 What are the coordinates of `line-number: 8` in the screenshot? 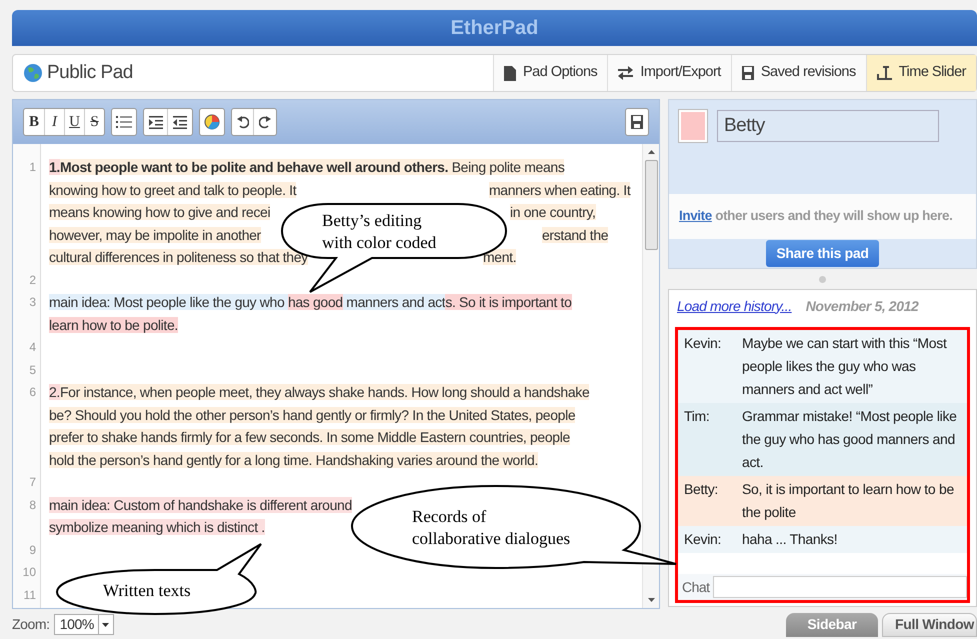 It's located at (32, 505).